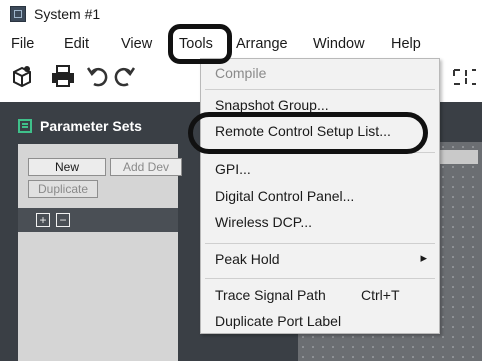 Image resolution: width=482 pixels, height=361 pixels. I want to click on menu-bar: File Edit View Tools Arrange Window Help, so click(241, 45).